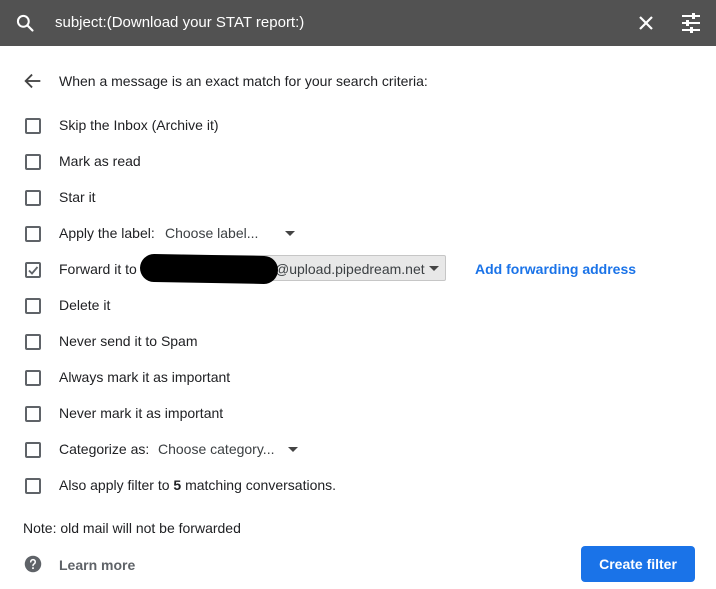 The height and width of the screenshot is (589, 716). I want to click on option-always-important: Always mark it as important, so click(358, 377).